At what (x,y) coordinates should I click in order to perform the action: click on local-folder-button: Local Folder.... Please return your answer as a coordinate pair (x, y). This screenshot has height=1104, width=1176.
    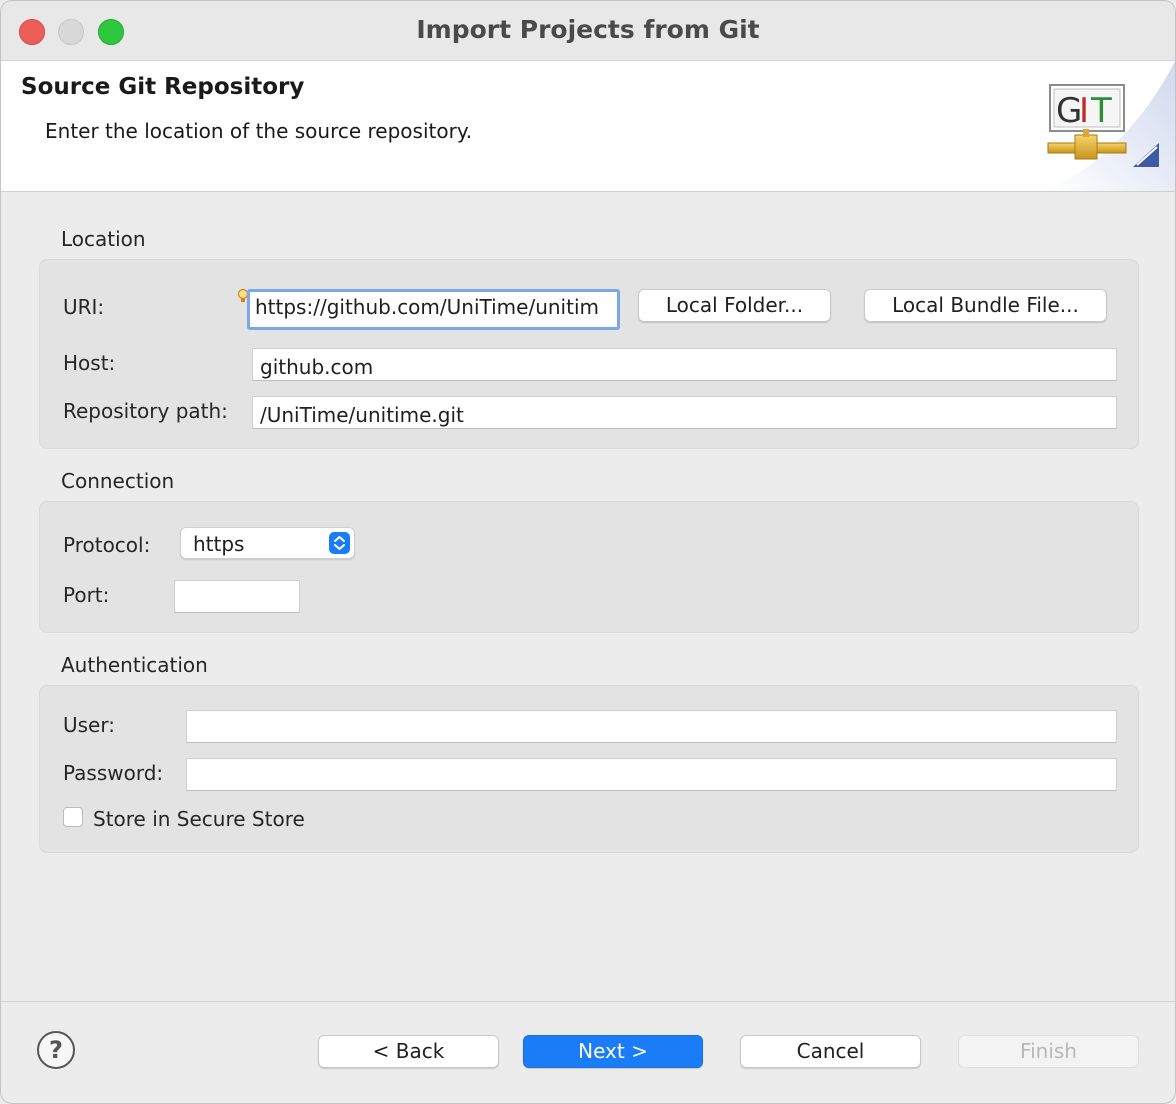
    Looking at the image, I should click on (734, 305).